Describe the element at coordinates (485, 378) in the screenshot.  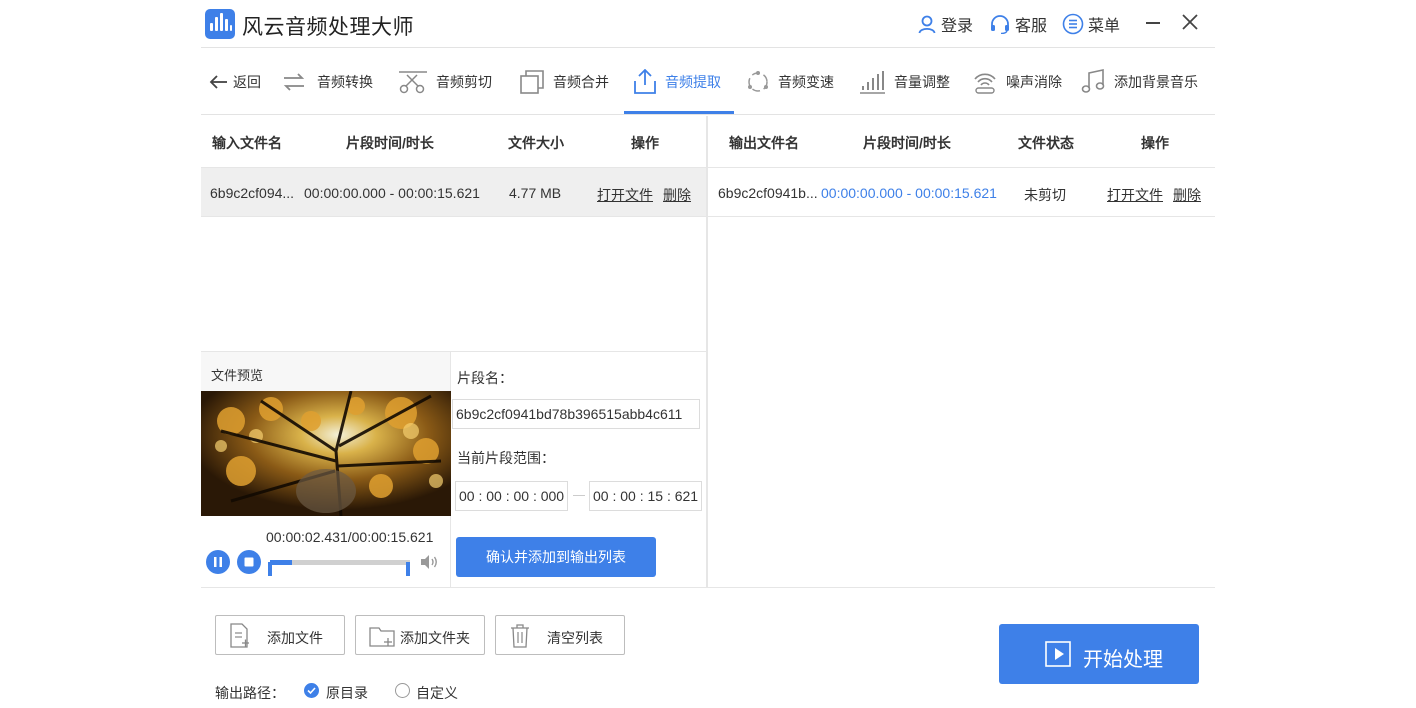
I see `clip-name-label: 片段名：` at that location.